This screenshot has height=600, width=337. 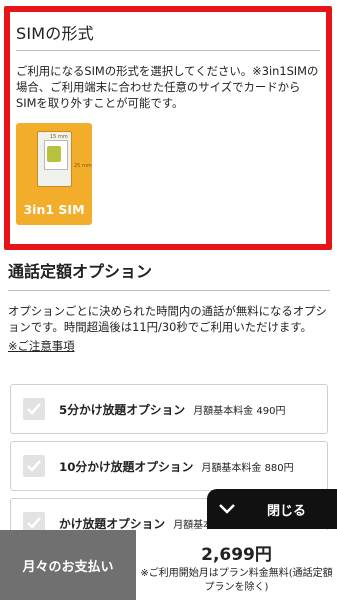 I want to click on sim-format-title: SIMの形式, so click(x=168, y=33).